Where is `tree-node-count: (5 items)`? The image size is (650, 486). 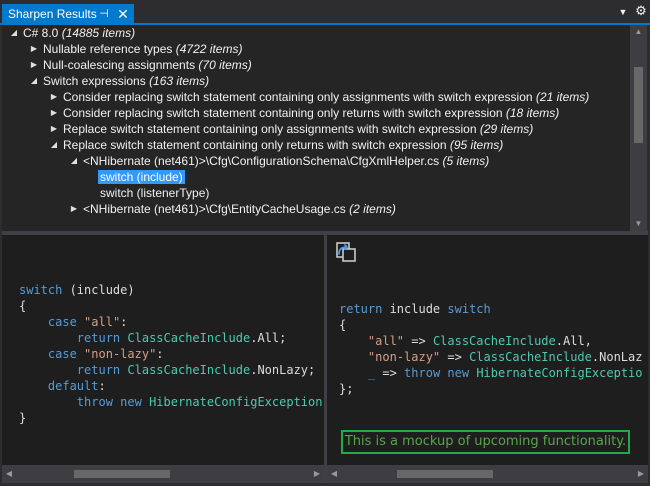
tree-node-count: (5 items) is located at coordinates (466, 161).